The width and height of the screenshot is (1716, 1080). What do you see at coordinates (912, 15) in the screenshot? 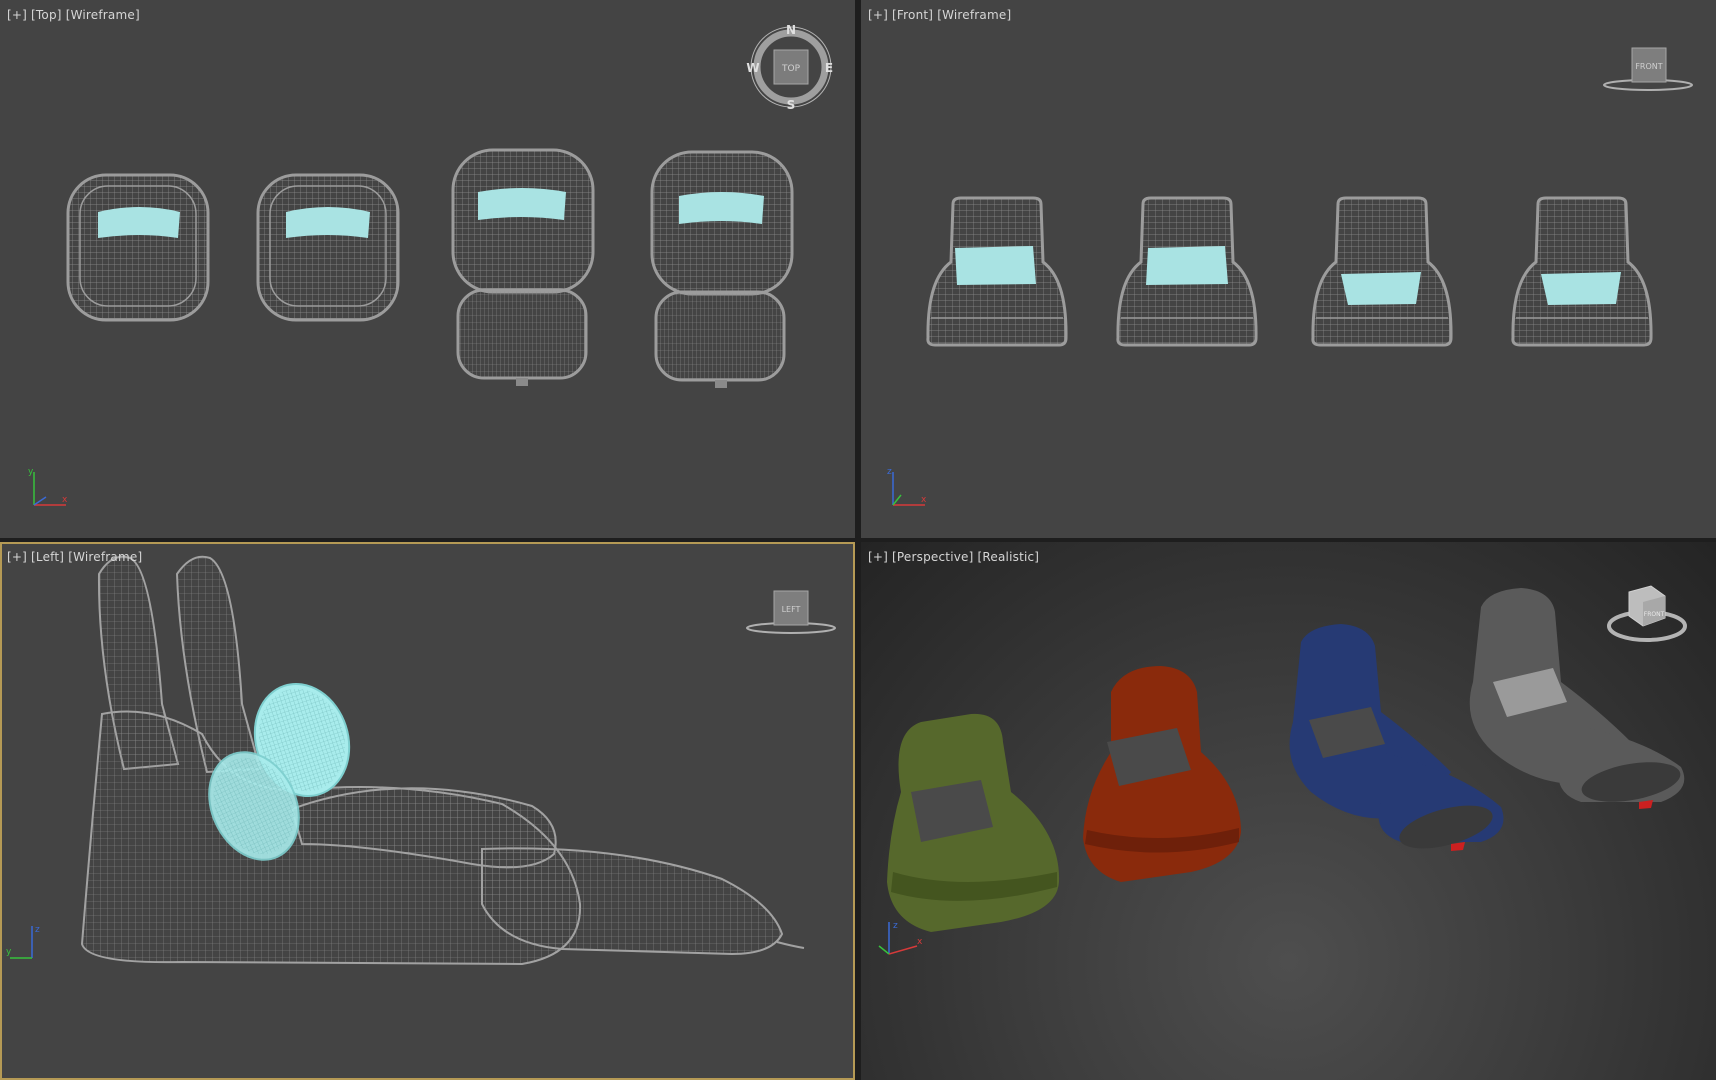
I see `viewport-view-menu: [Front]` at bounding box center [912, 15].